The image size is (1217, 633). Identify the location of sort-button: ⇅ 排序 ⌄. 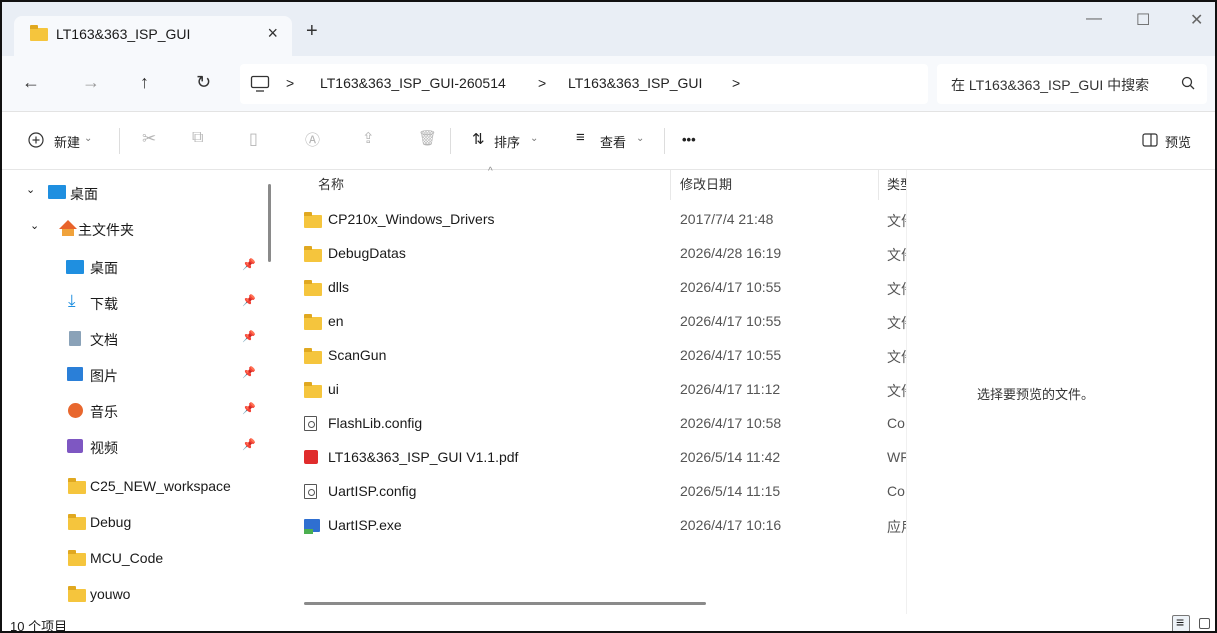
(513, 141).